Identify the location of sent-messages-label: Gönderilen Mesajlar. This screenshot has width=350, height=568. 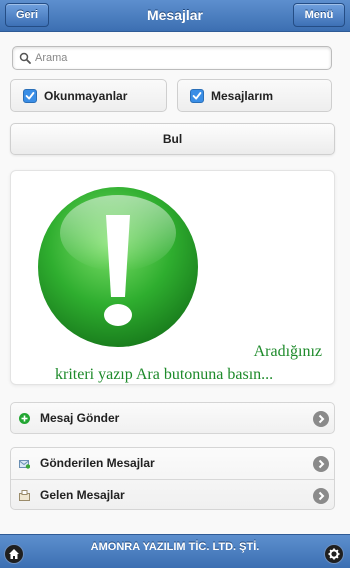
(97, 463).